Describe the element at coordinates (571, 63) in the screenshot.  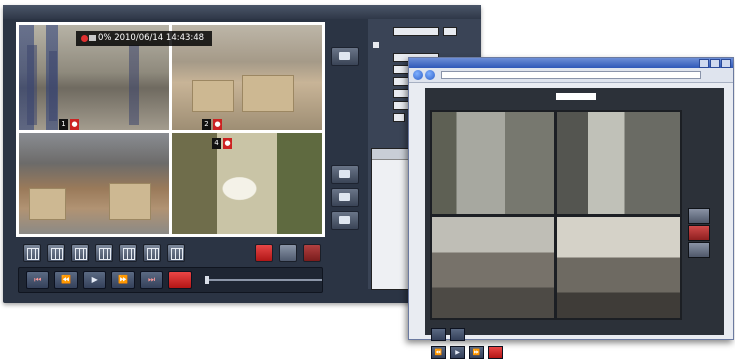
I see `browser-title-bar` at that location.